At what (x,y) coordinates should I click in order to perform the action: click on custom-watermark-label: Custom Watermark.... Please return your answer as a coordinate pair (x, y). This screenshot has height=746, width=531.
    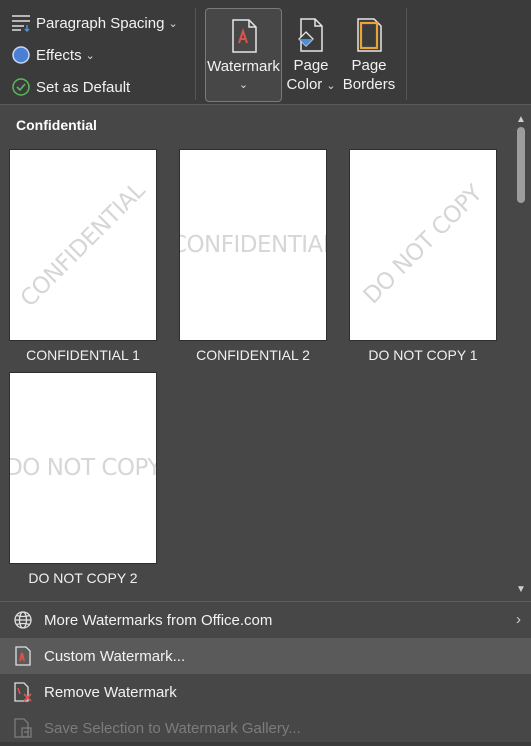
    Looking at the image, I should click on (115, 656).